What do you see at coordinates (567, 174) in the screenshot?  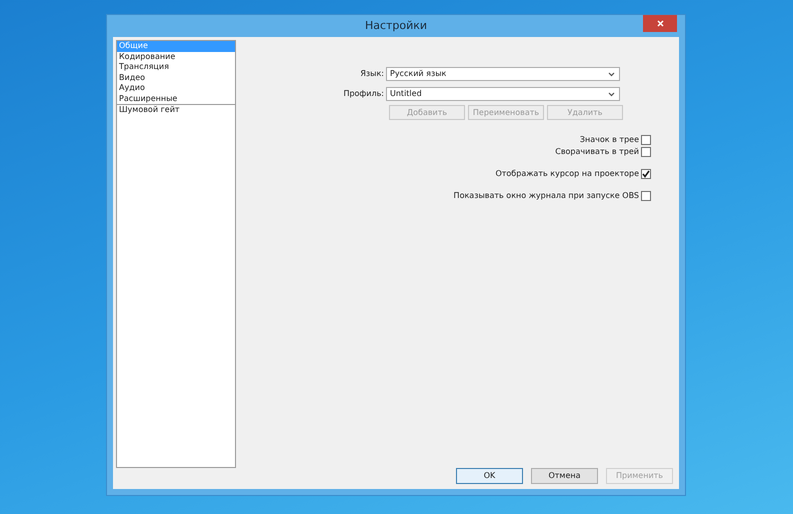 I see `checkbox-label: Отображать курсор на проекторе` at bounding box center [567, 174].